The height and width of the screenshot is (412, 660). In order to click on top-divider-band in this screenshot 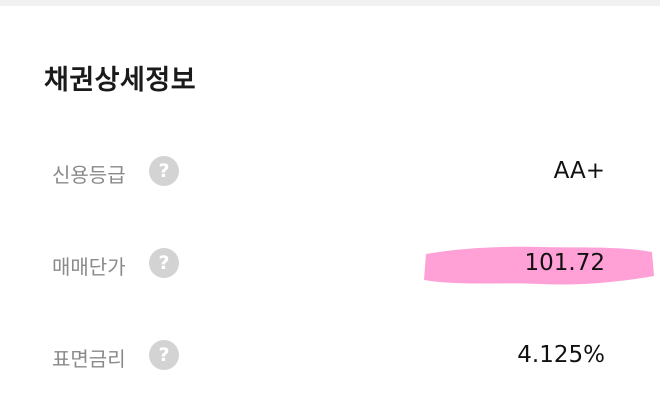, I will do `click(330, 3)`.